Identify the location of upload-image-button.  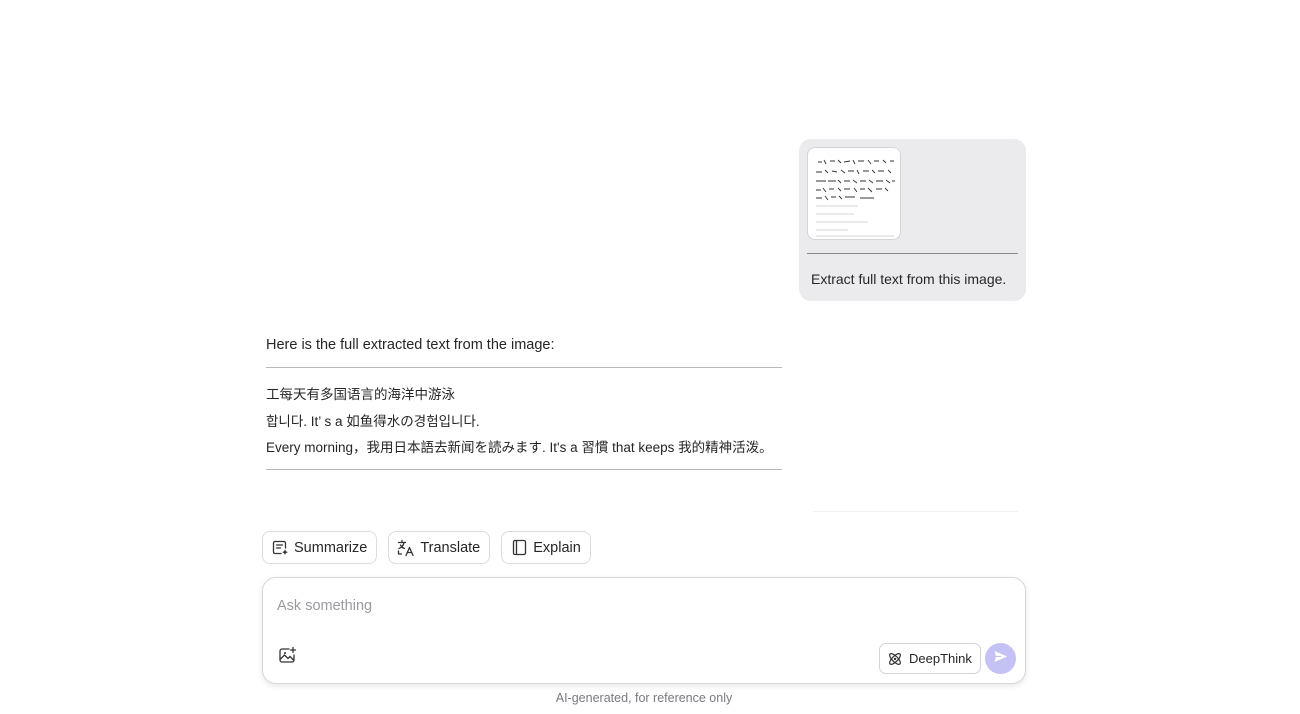
(287, 658).